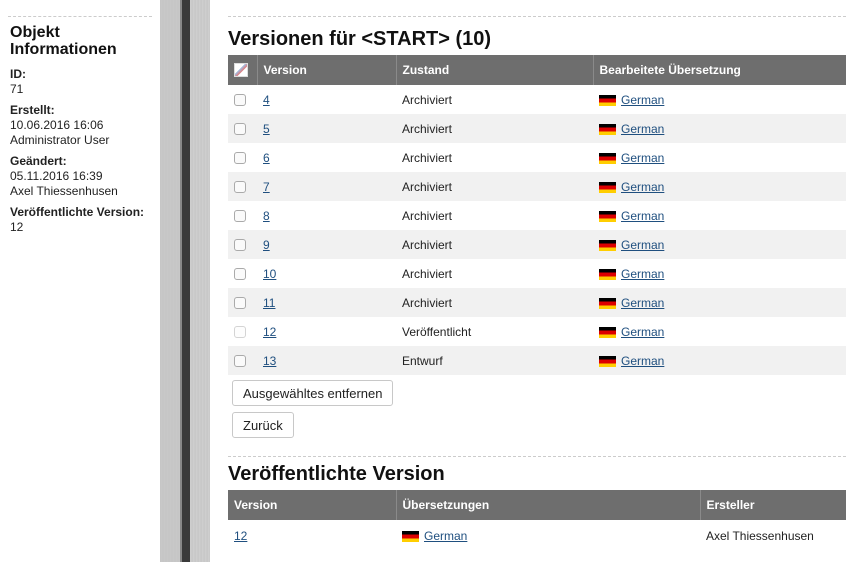 This screenshot has height=562, width=846. Describe the element at coordinates (266, 216) in the screenshot. I see `version-link: 8` at that location.